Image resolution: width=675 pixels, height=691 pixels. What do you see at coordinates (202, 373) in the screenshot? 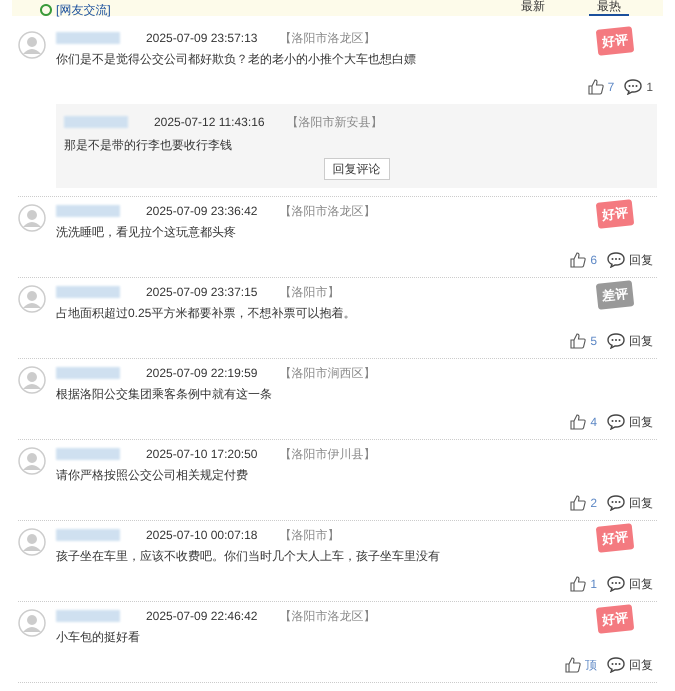
I see `comment-time: 2025-07-09 22:19:59` at bounding box center [202, 373].